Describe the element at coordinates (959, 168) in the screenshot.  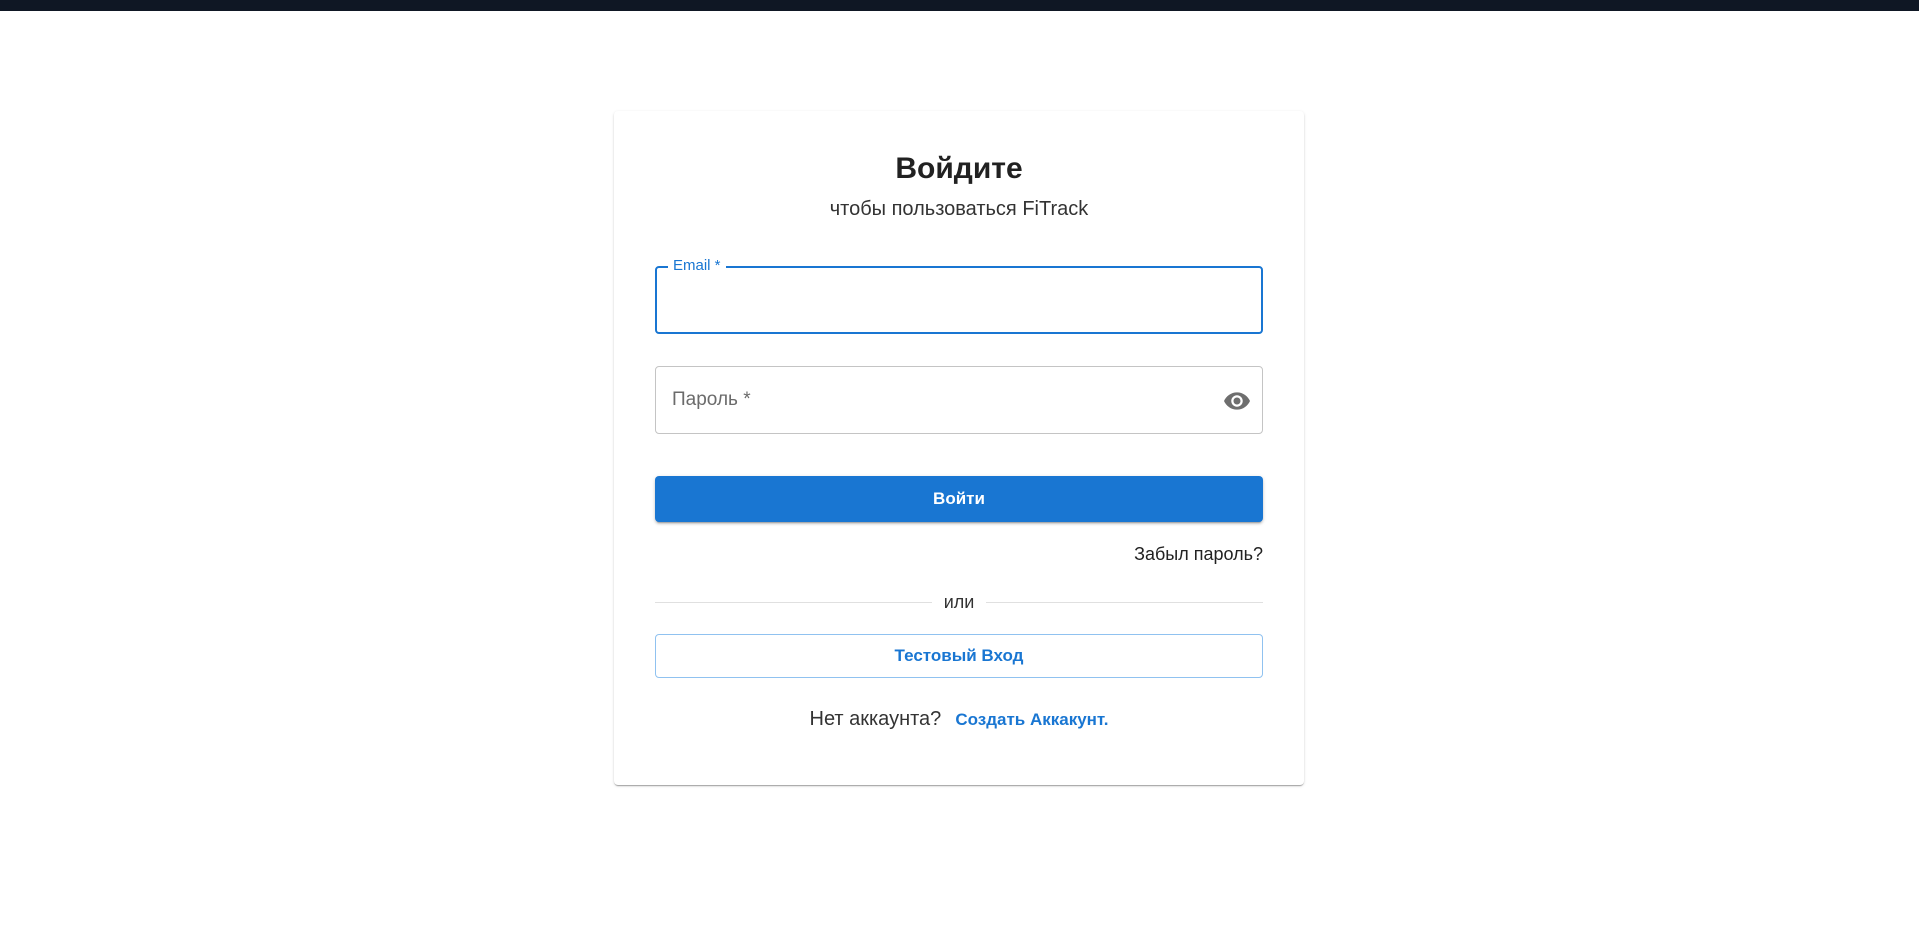
I see `page-title: Войдите` at that location.